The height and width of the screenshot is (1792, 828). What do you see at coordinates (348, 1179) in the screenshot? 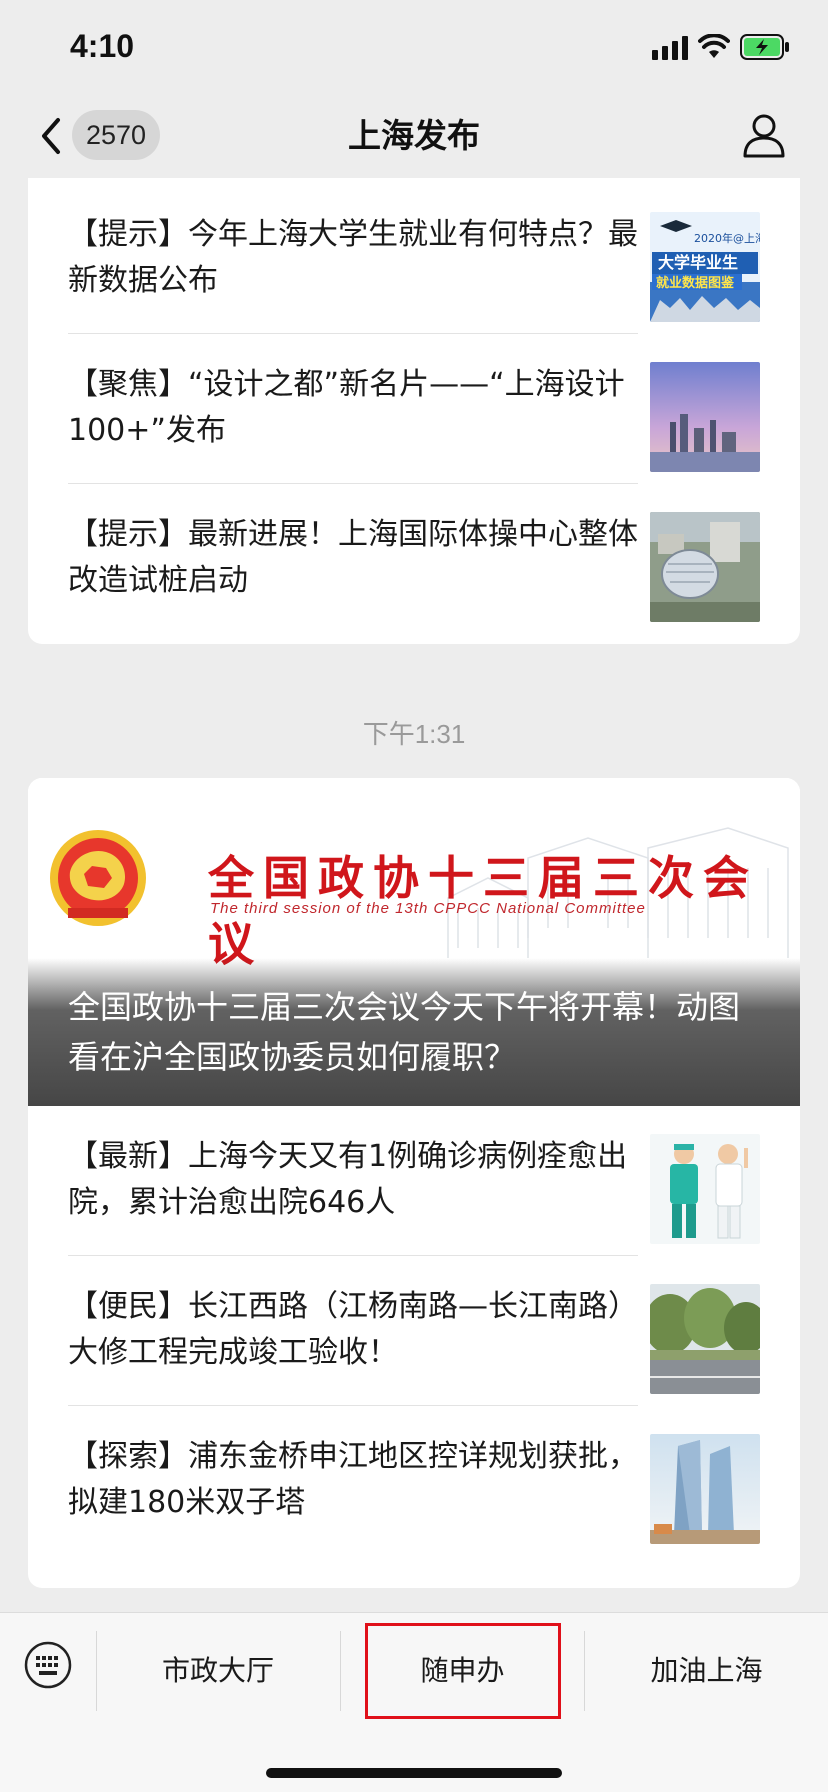
I see `article-title: 【最新】上海今天又有1例确诊病例痊愈出院，累计治愈出院646人` at bounding box center [348, 1179].